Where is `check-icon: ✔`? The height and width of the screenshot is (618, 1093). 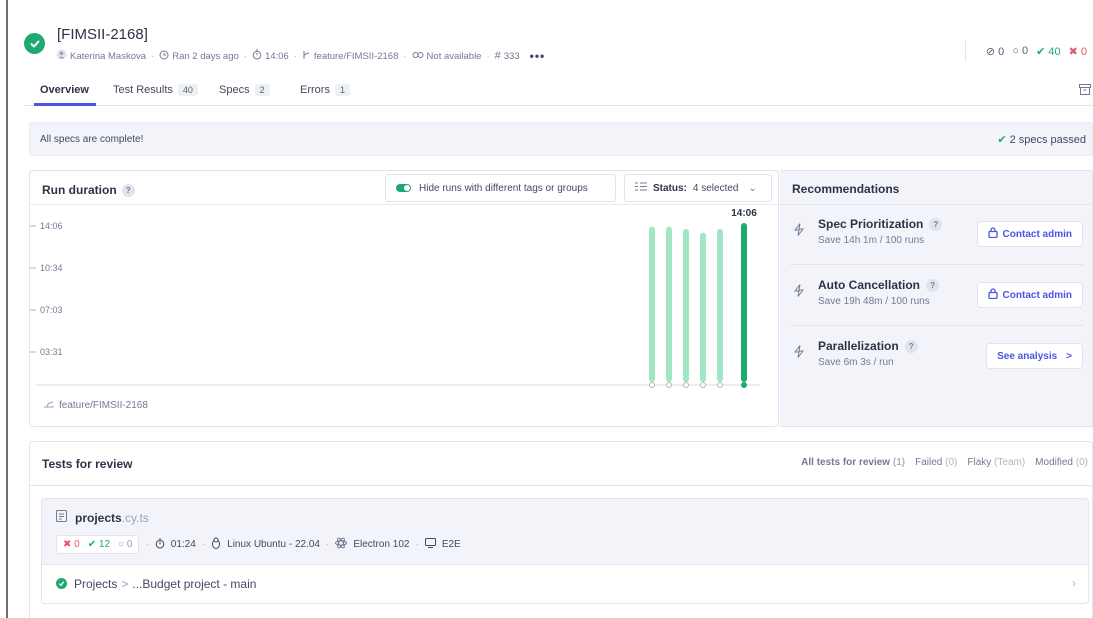
check-icon: ✔ is located at coordinates (1002, 140).